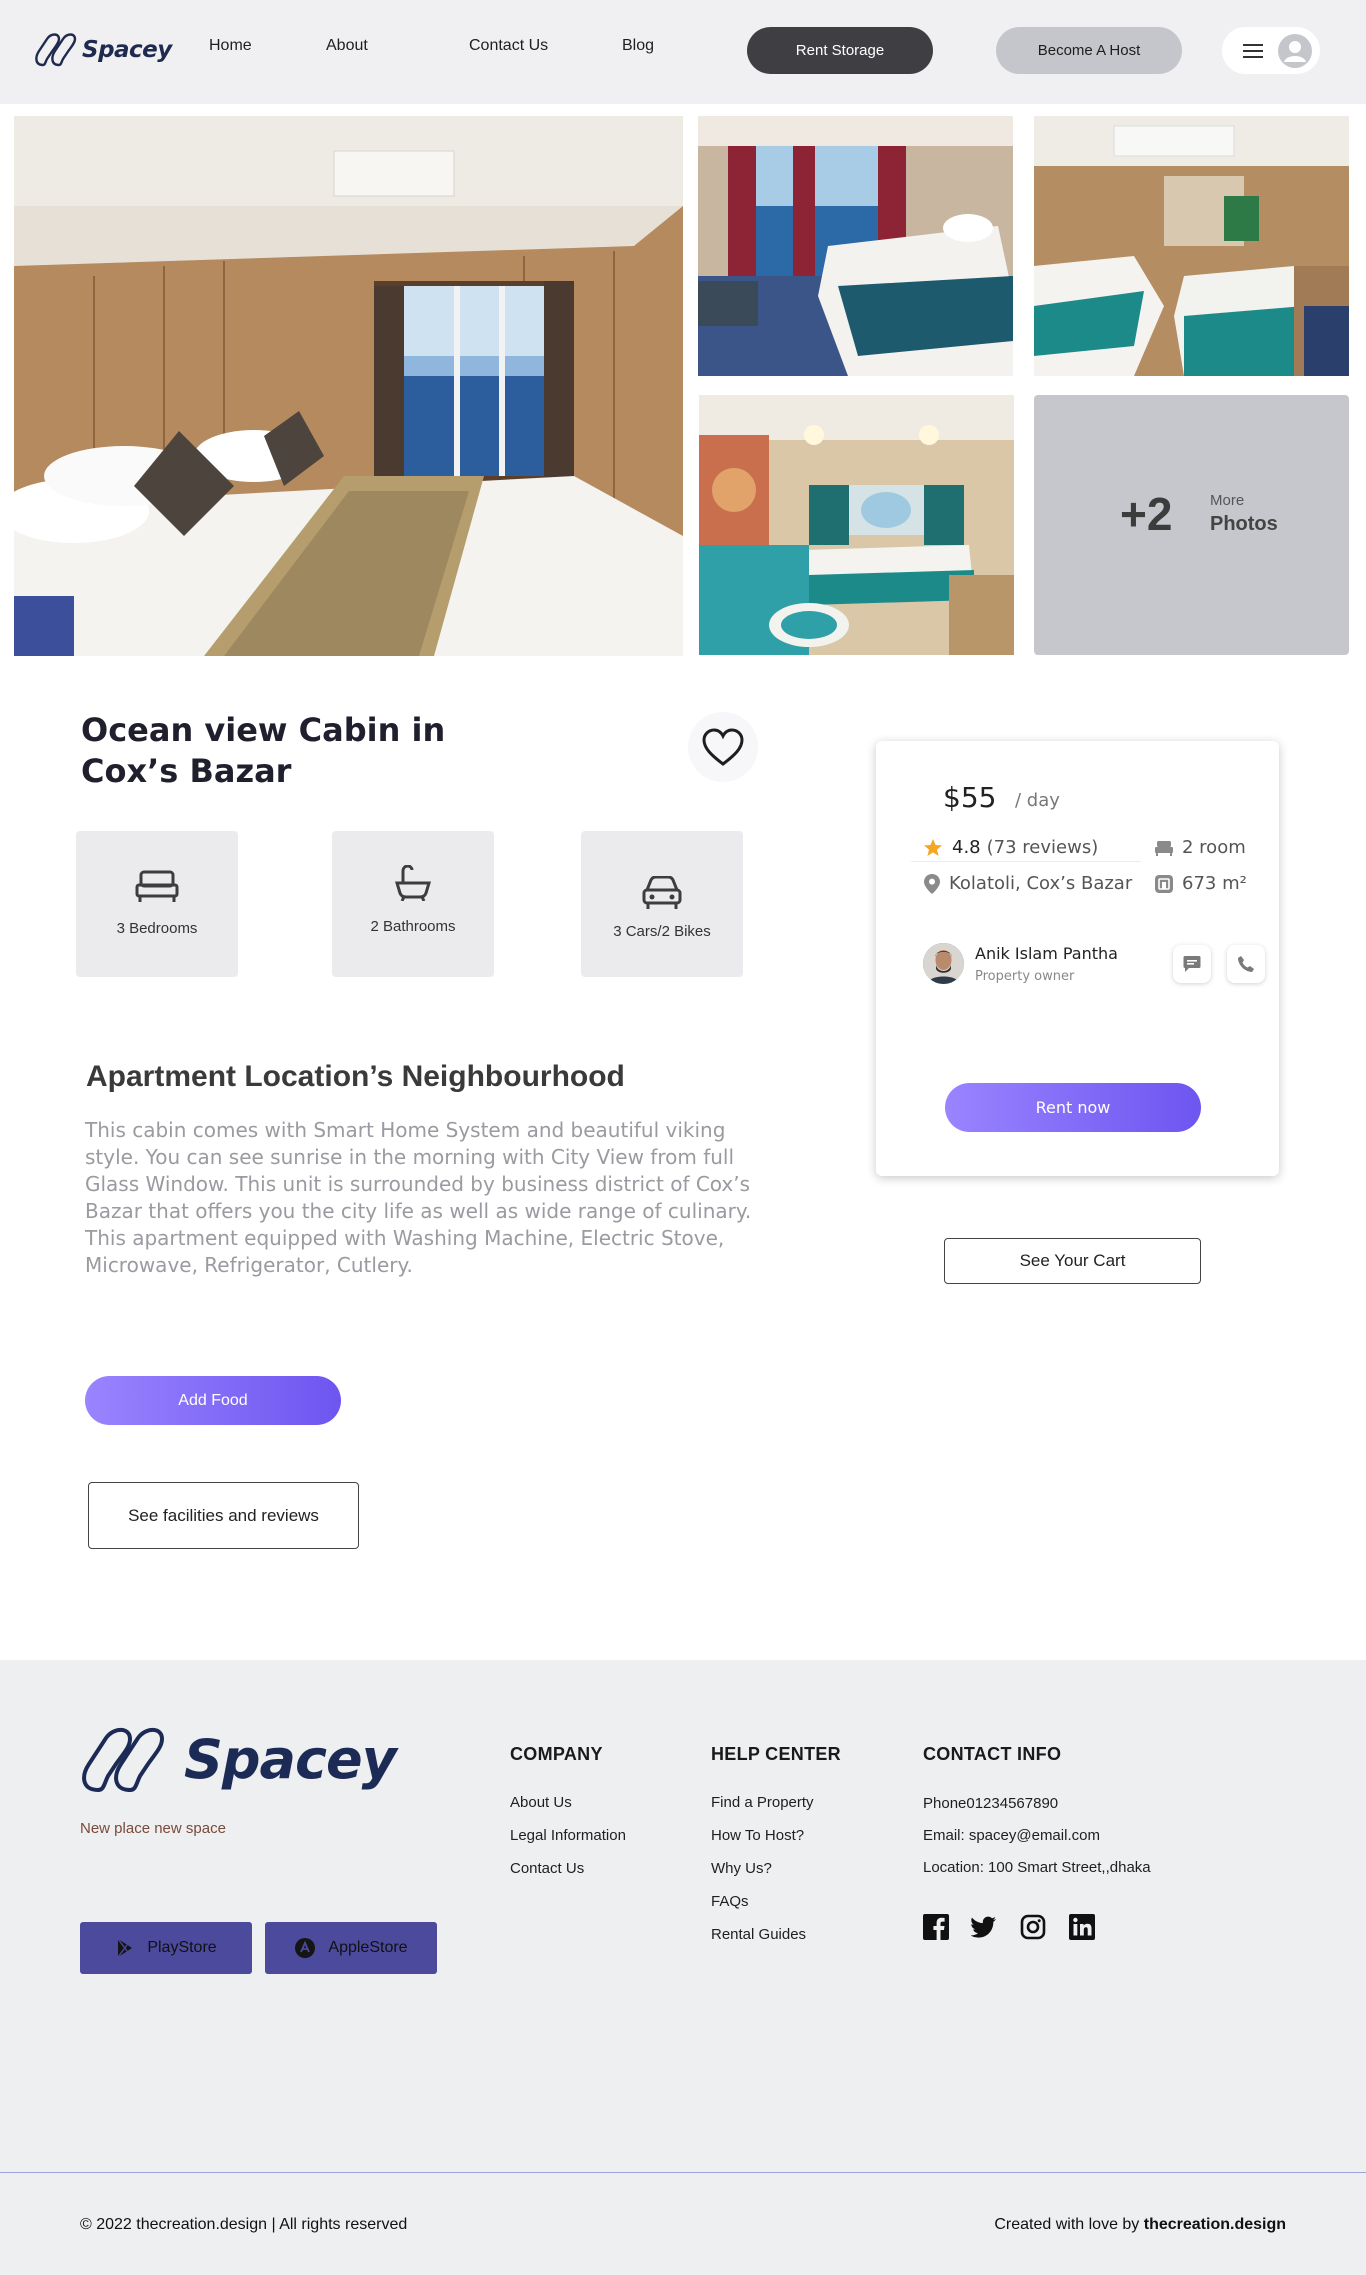 Image resolution: width=1366 pixels, height=2275 pixels. I want to click on feature-bedrooms: 3 Bedrooms, so click(157, 904).